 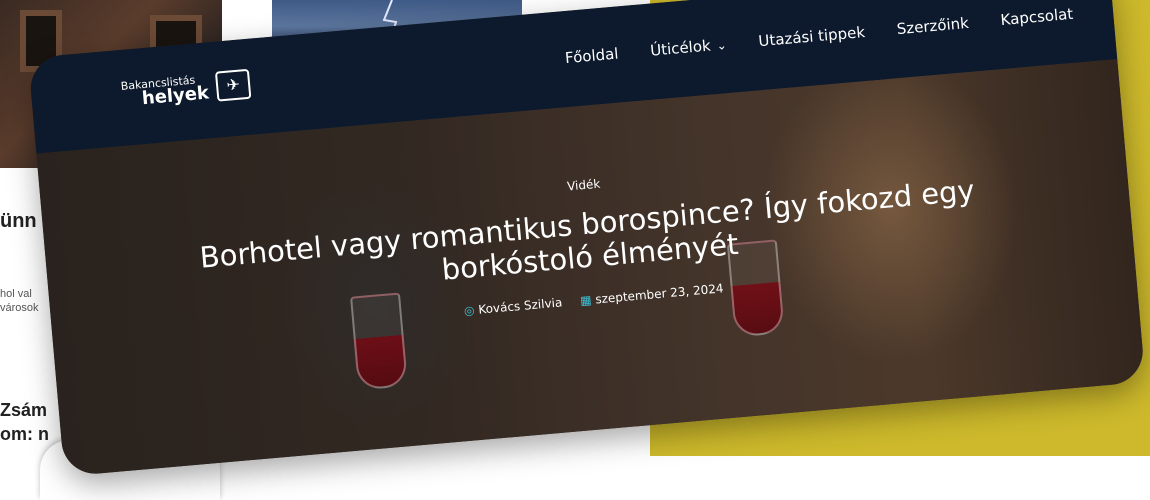 What do you see at coordinates (19, 308) in the screenshot?
I see `background-snippet: városok` at bounding box center [19, 308].